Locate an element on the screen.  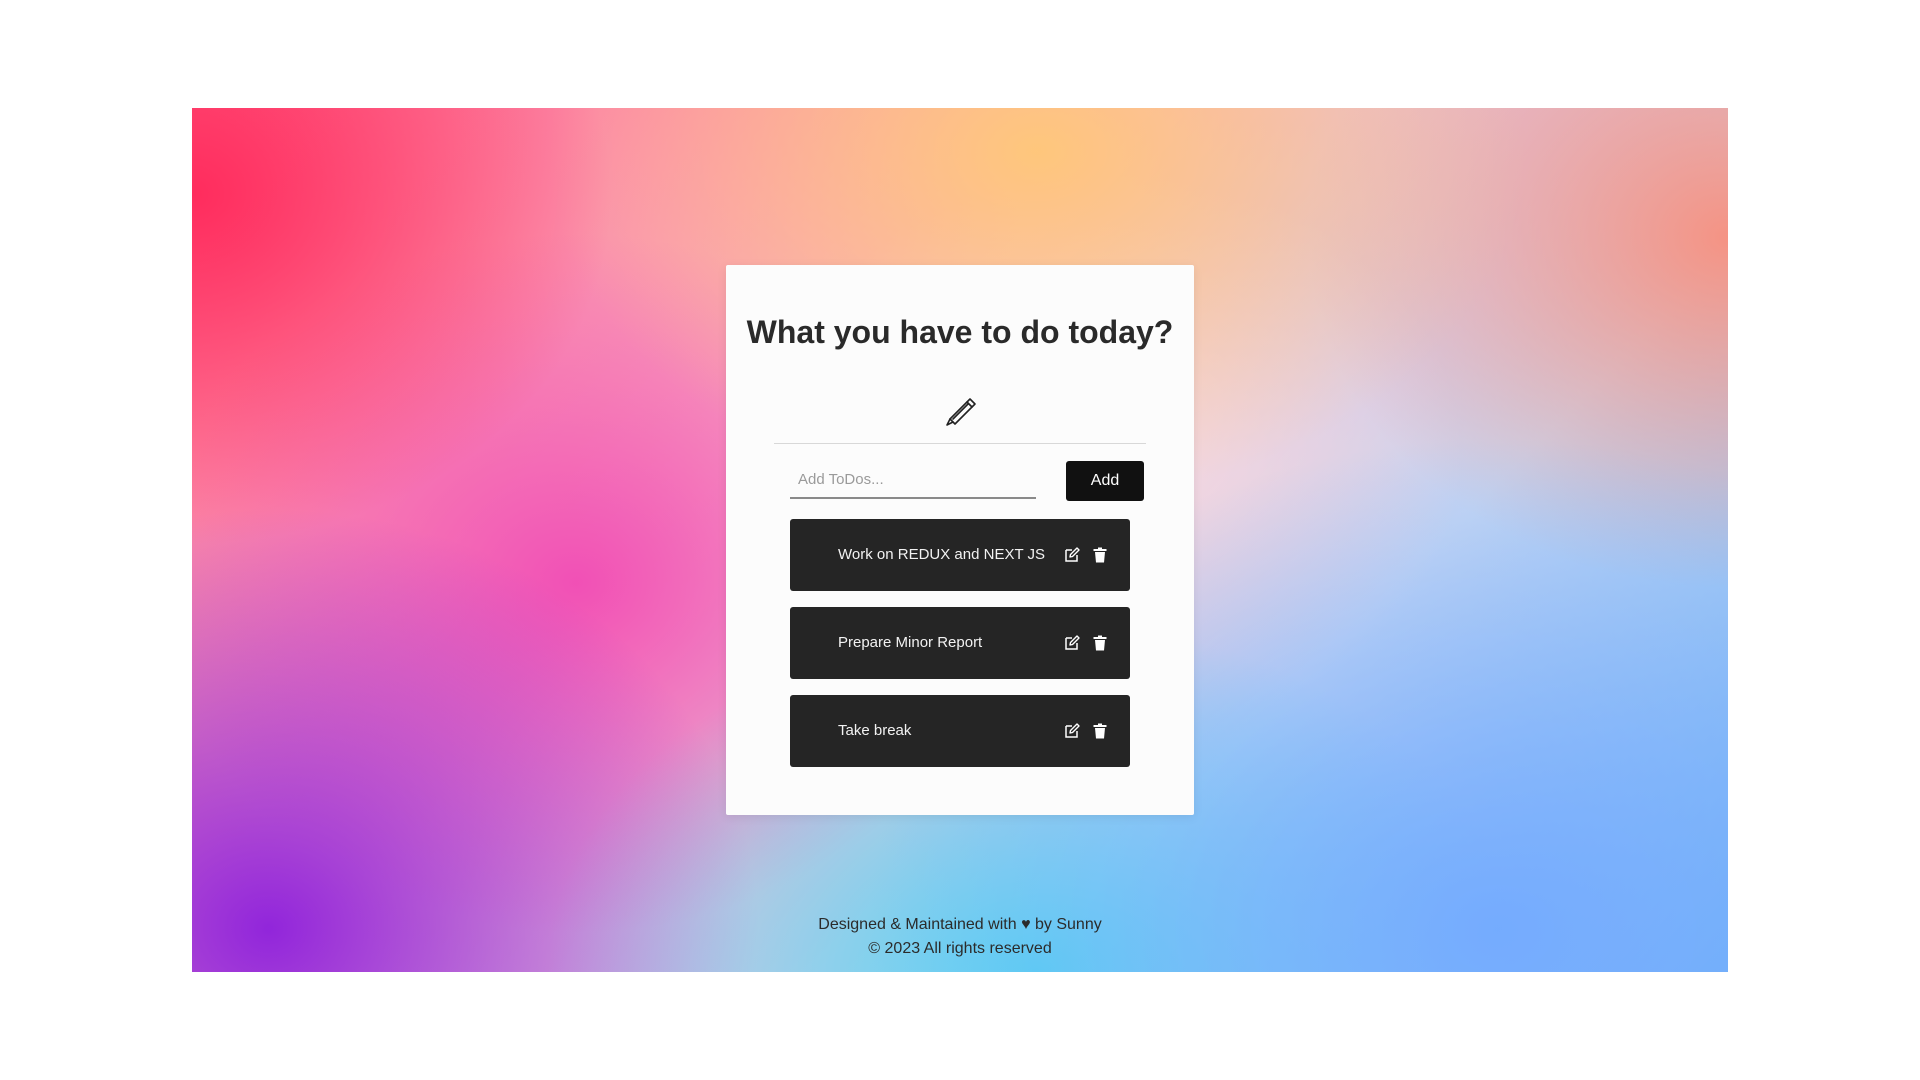
footer-credit-text: Designed & Maintained with is located at coordinates (917, 924).